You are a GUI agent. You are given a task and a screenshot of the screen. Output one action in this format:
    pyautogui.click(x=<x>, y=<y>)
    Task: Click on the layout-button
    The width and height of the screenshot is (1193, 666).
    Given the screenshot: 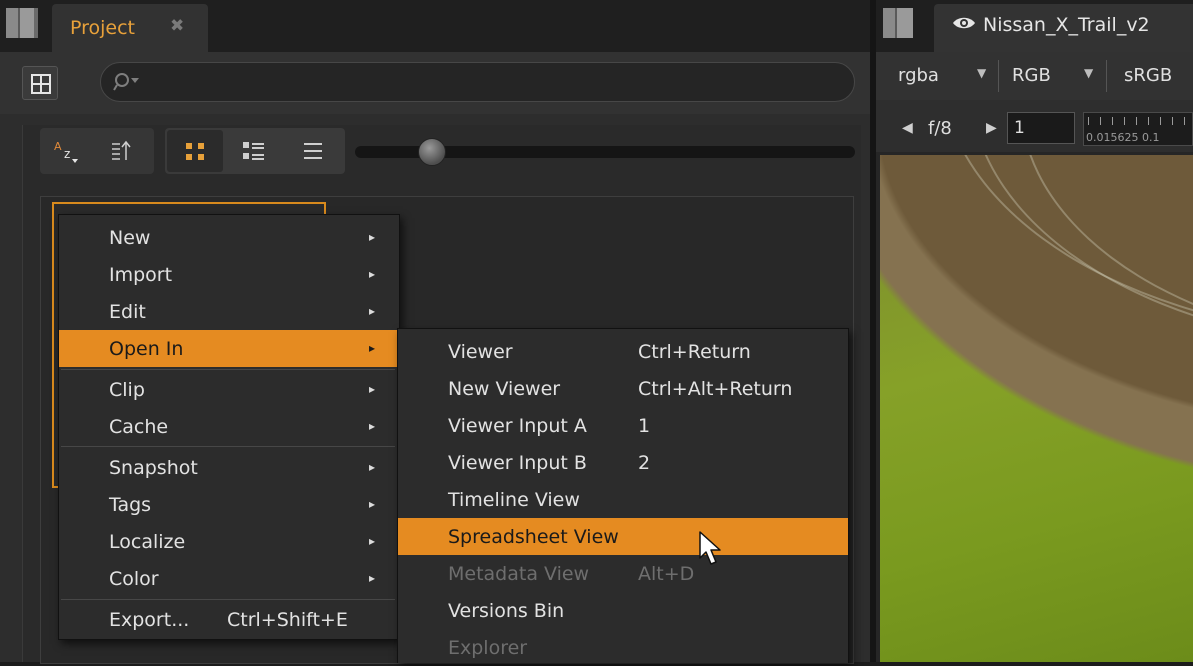 What is the action you would take?
    pyautogui.click(x=40, y=83)
    